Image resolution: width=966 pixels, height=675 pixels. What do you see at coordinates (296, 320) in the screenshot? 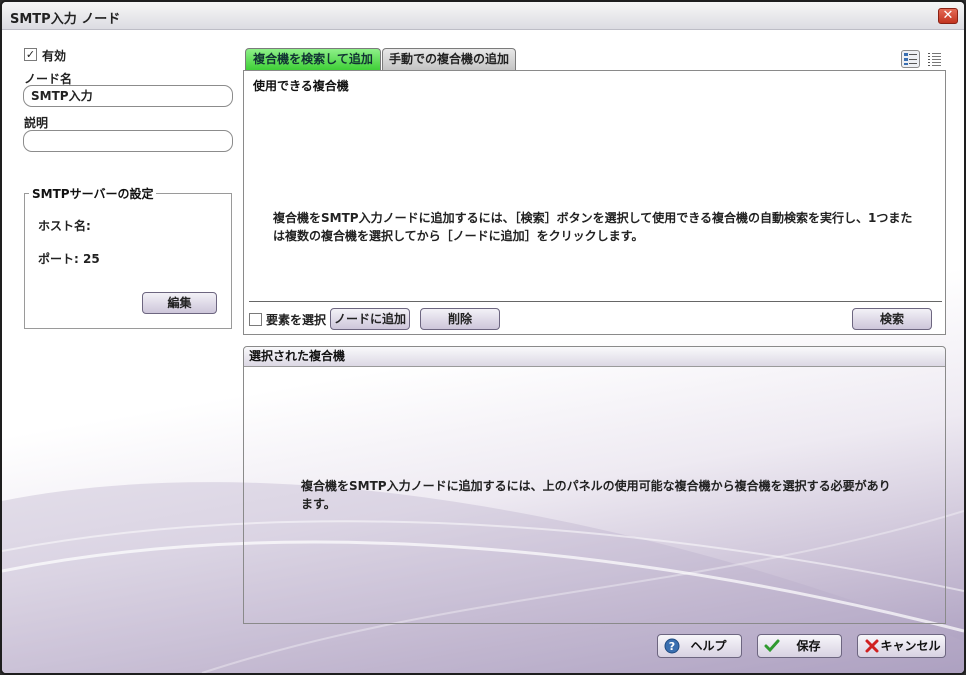
I see `select-all-label: 要素を選択` at bounding box center [296, 320].